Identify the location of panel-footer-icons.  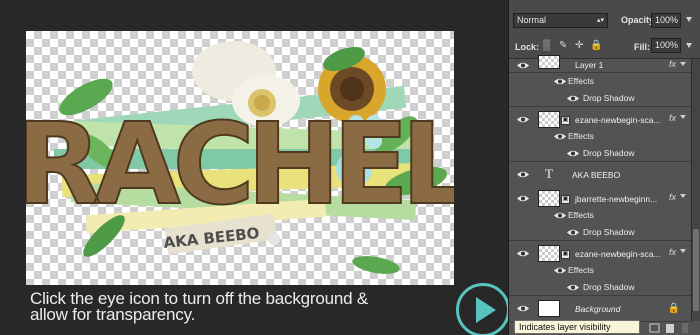
(668, 328).